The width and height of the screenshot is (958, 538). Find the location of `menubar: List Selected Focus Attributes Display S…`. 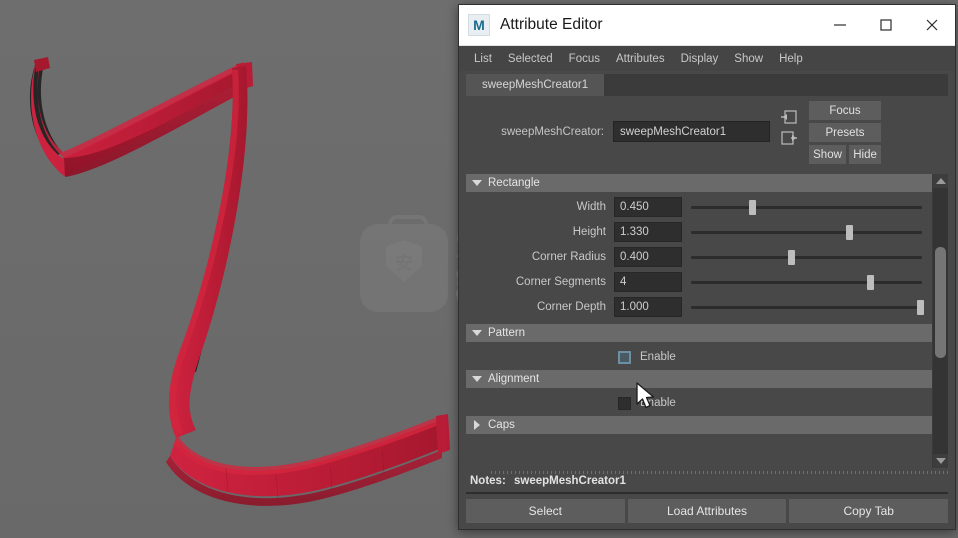

menubar: List Selected Focus Attributes Display S… is located at coordinates (707, 58).